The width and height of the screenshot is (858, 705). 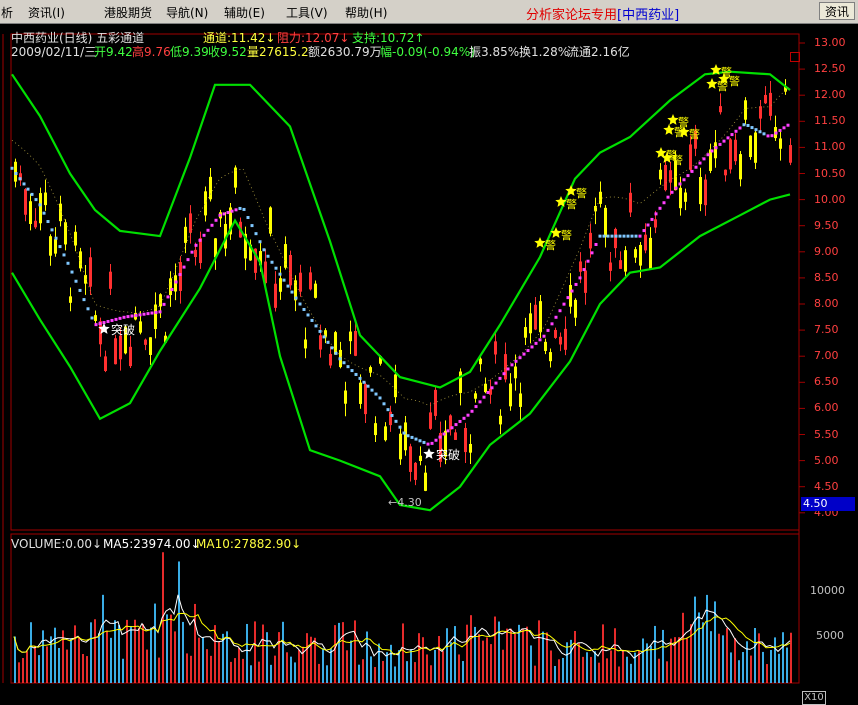 I want to click on menu-info: 资讯(I), so click(x=46, y=12).